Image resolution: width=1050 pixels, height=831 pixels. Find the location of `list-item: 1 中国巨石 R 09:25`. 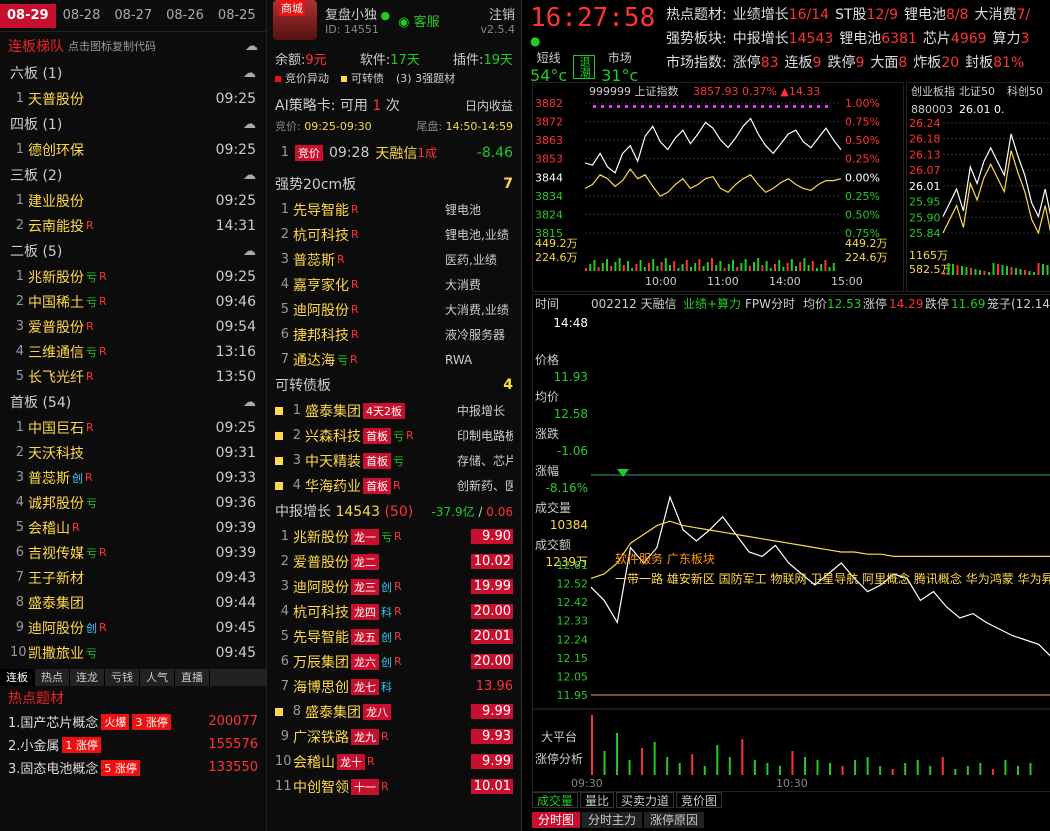

list-item: 1 中国巨石 R 09:25 is located at coordinates (133, 427).